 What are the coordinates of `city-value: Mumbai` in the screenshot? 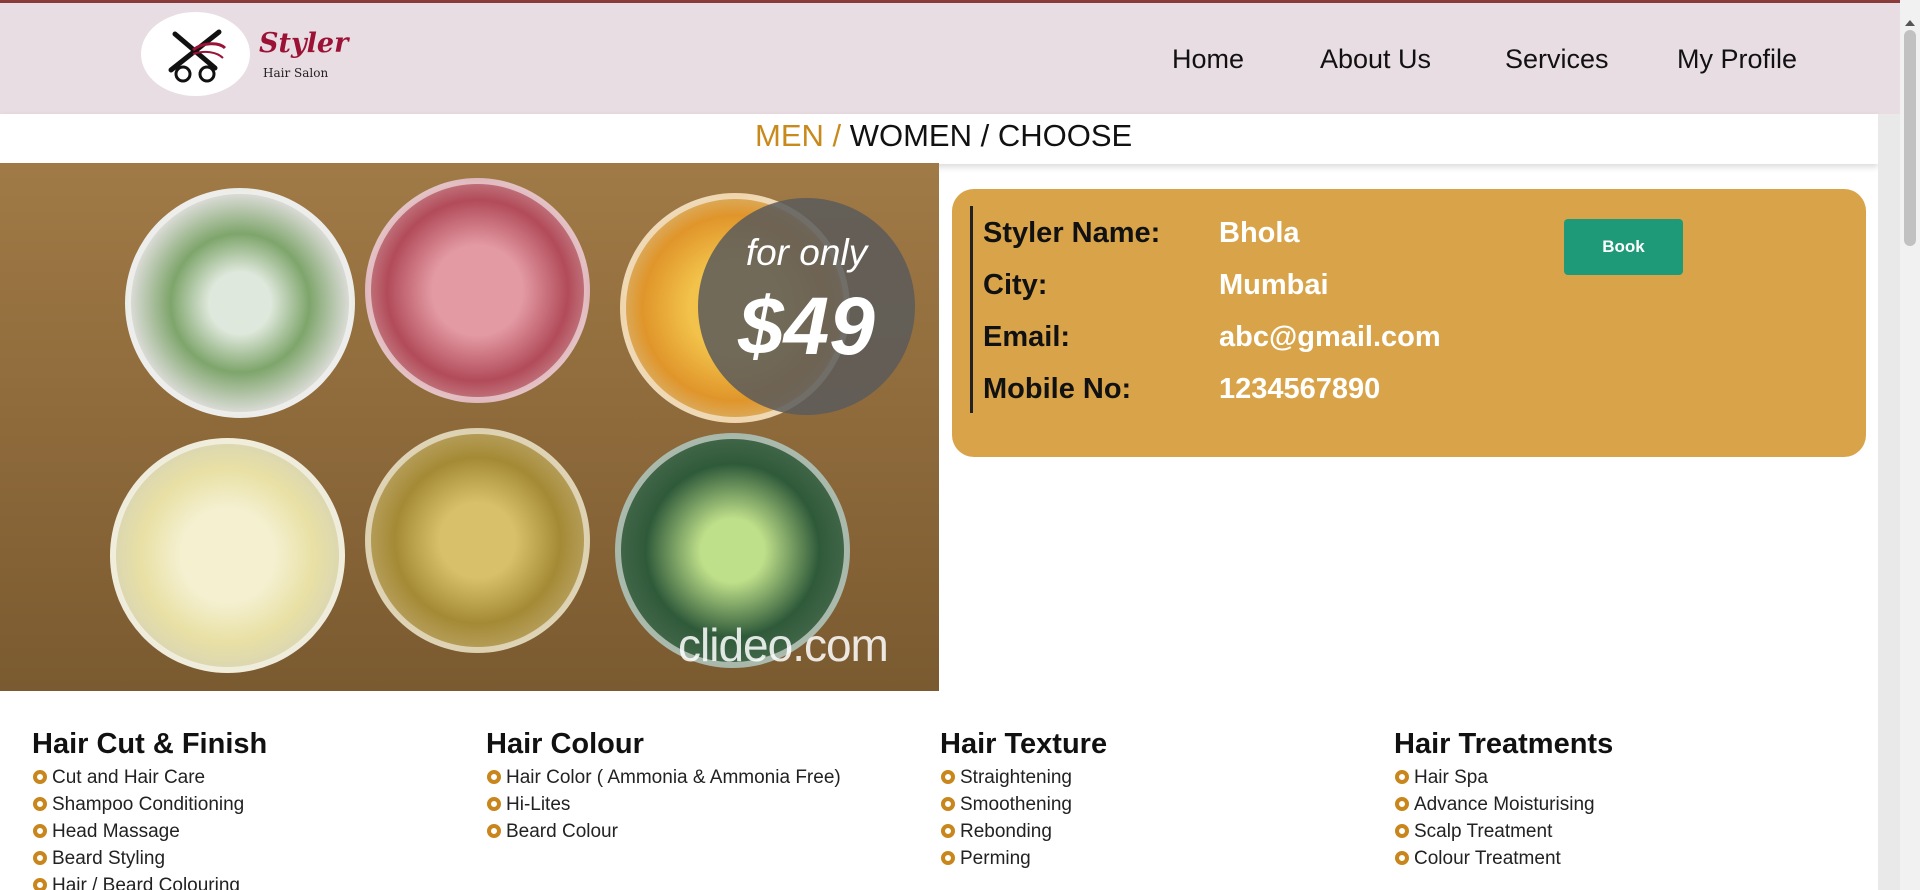 It's located at (1274, 285).